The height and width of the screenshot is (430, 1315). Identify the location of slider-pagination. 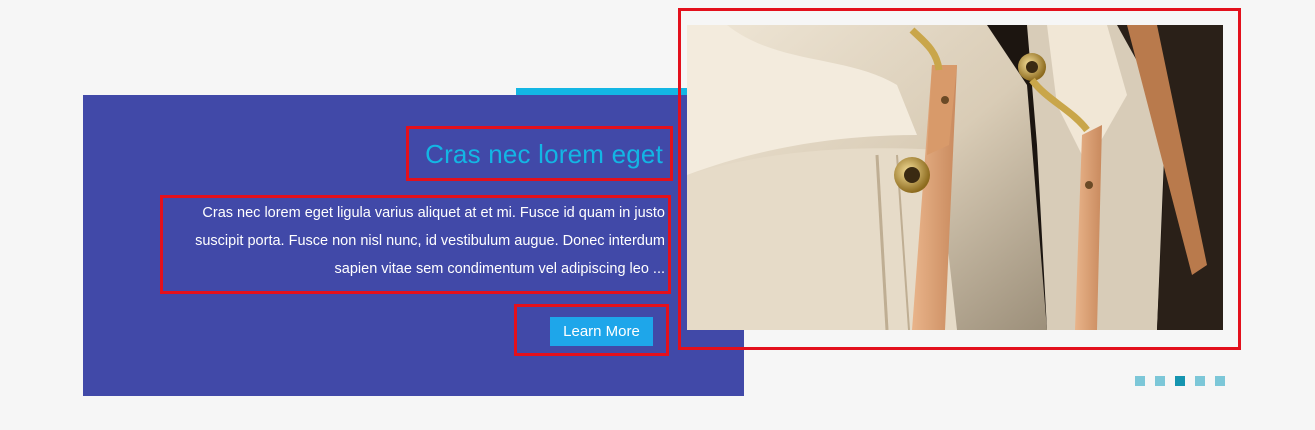
(1180, 381).